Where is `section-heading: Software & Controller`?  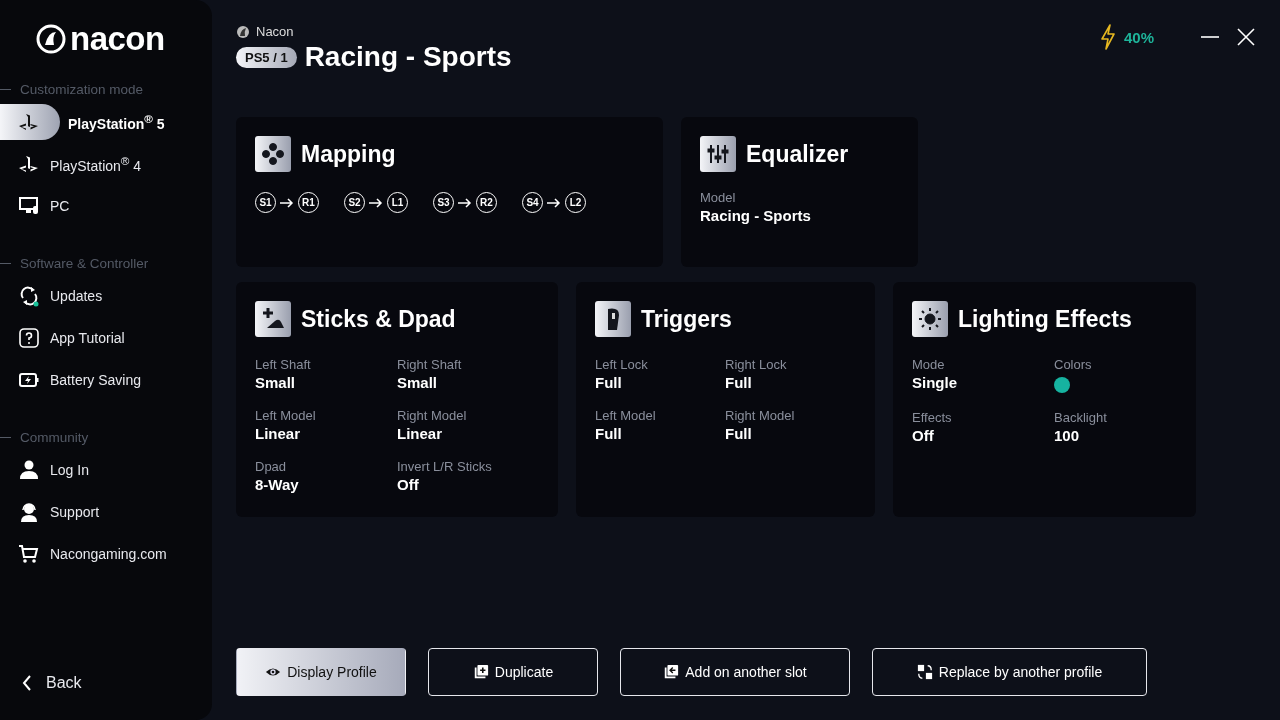
section-heading: Software & Controller is located at coordinates (84, 263).